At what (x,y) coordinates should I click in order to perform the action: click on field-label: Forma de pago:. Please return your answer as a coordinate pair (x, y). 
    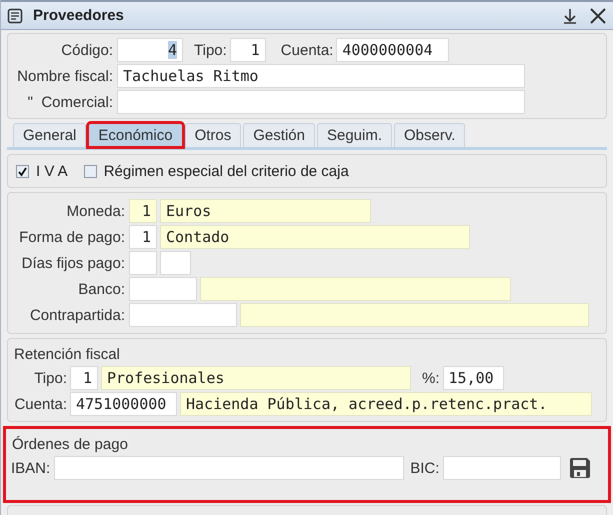
    Looking at the image, I should click on (71, 237).